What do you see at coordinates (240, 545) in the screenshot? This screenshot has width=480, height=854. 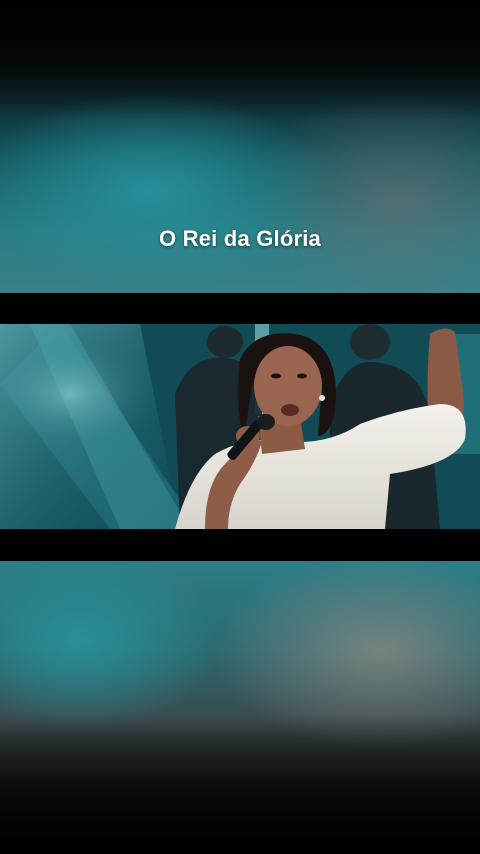 I see `letterbox-bar-bottom` at bounding box center [240, 545].